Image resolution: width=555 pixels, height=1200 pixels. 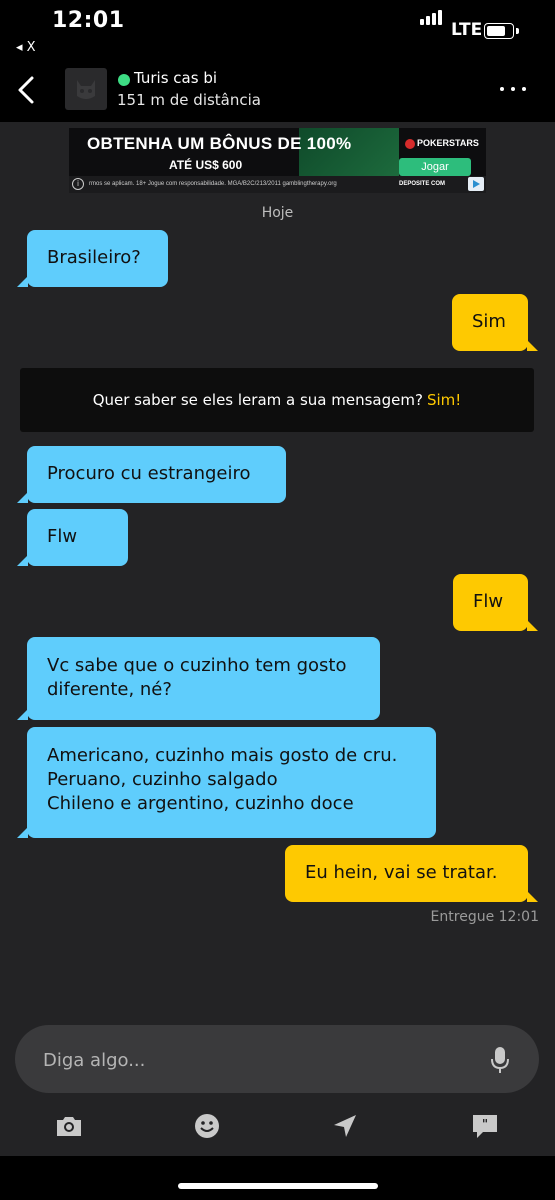 What do you see at coordinates (88, 20) in the screenshot?
I see `status-time: 12:01` at bounding box center [88, 20].